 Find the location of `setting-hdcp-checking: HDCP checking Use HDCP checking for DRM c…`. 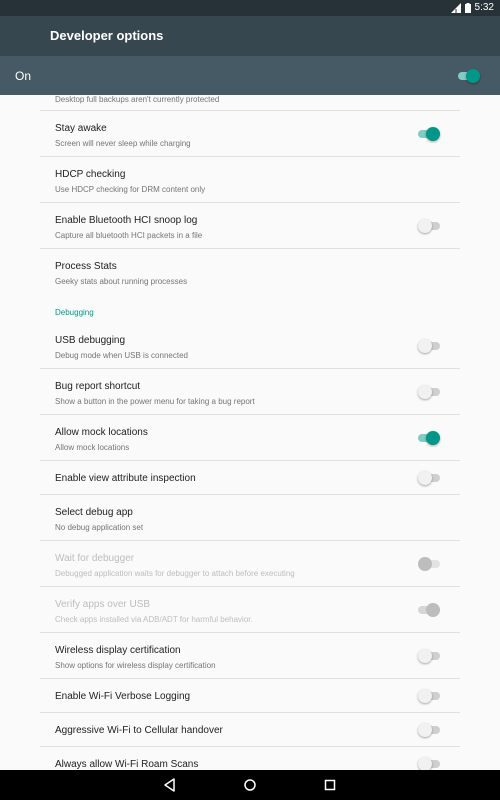

setting-hdcp-checking: HDCP checking Use HDCP checking for DRM c… is located at coordinates (250, 180).